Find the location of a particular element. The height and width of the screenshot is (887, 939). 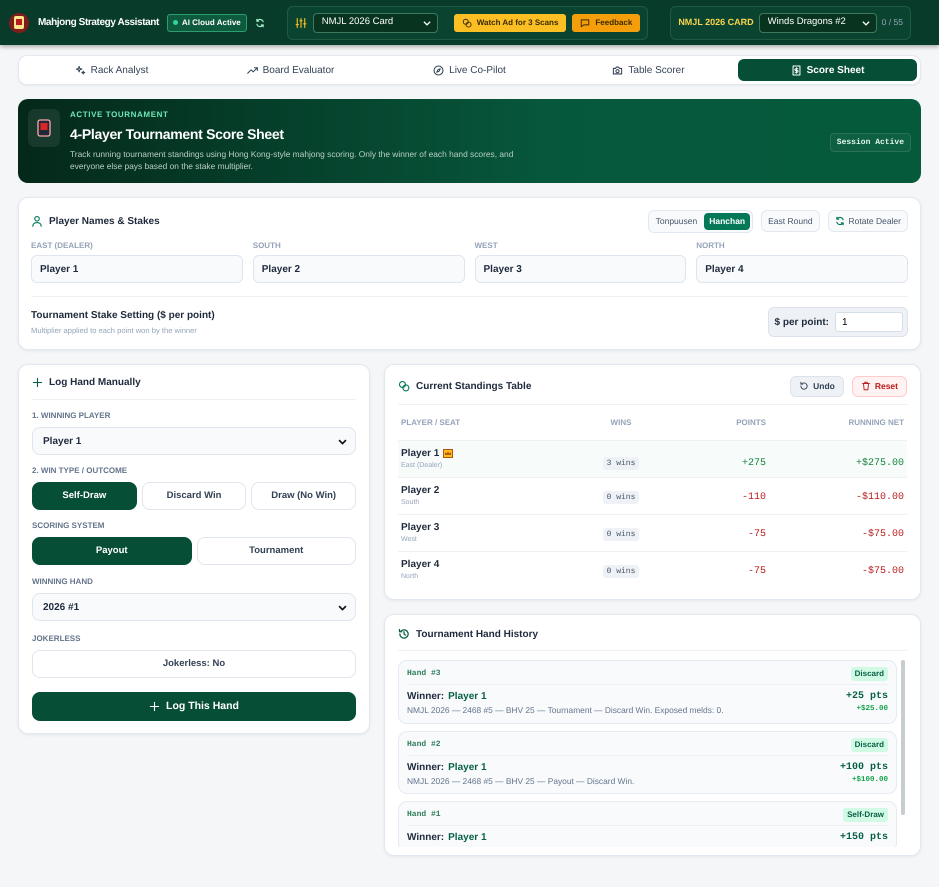

hand-detail: NMJL 2026 — 2468 #5 — BHV 25 — Payout — Discard Win. is located at coordinates (520, 781).